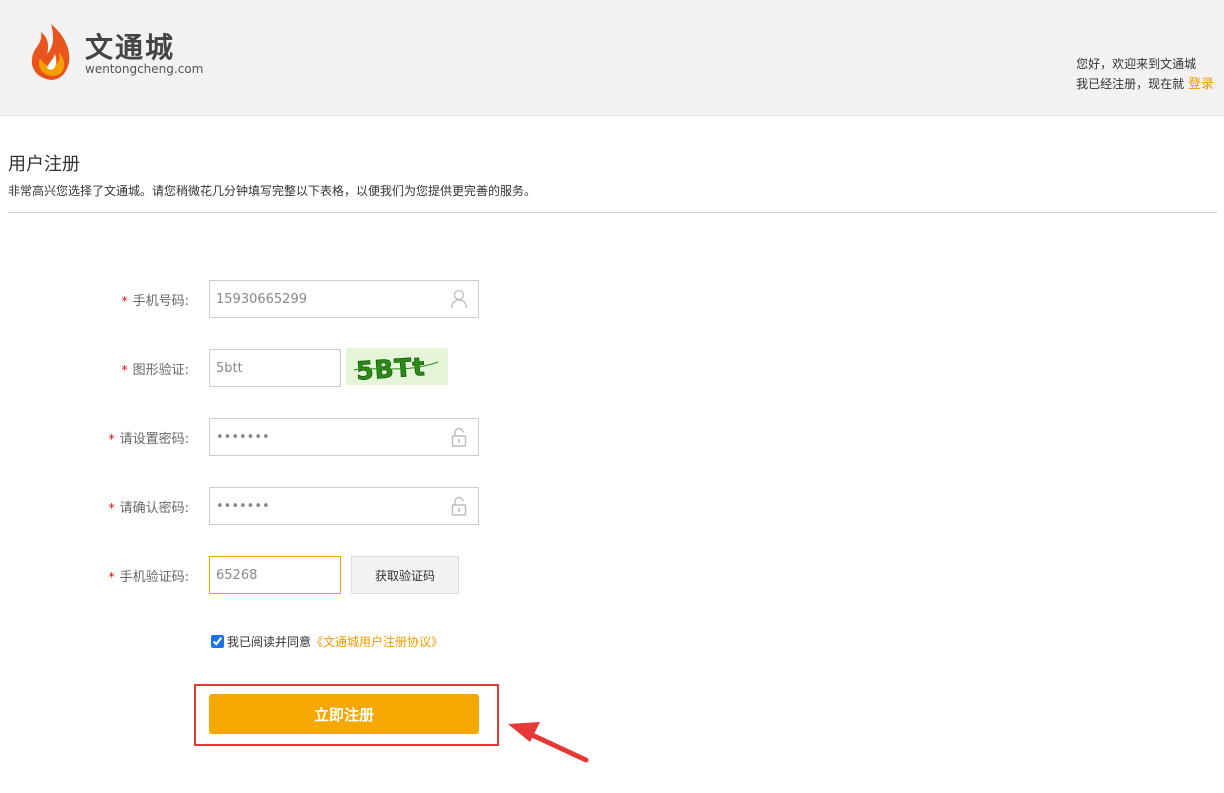 The width and height of the screenshot is (1224, 793). I want to click on agreement-row: 我已阅读并同意 《文通城用户注册协议》, so click(327, 641).